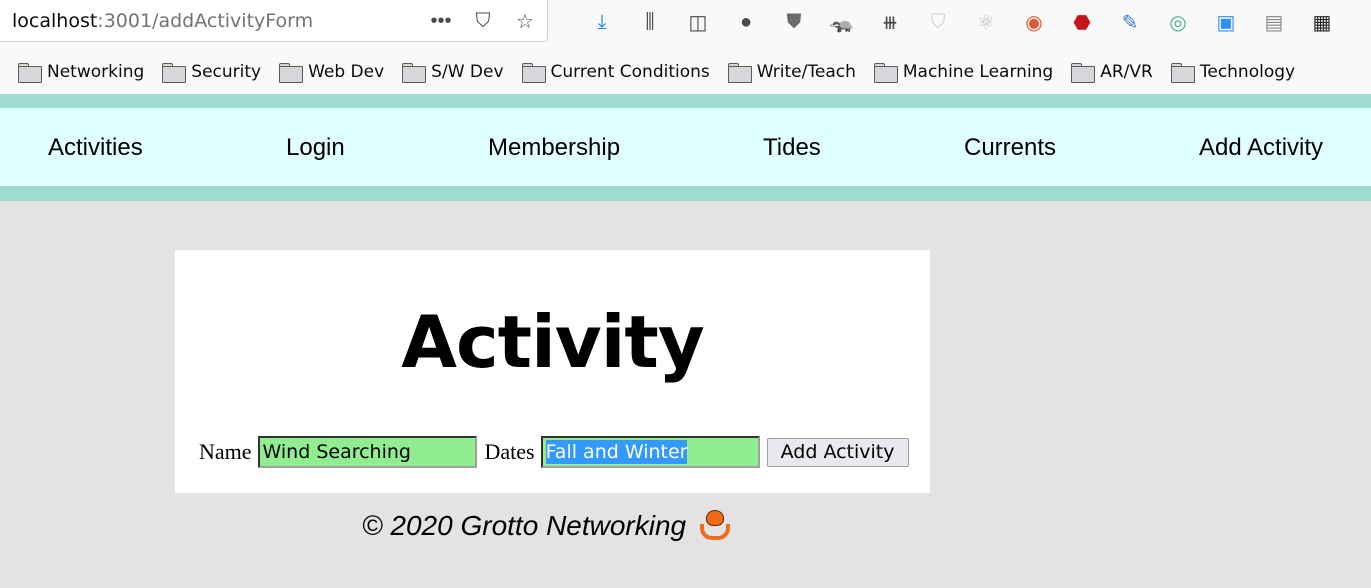 The height and width of the screenshot is (588, 1371). Describe the element at coordinates (792, 148) in the screenshot. I see `nav-tides: Tides` at that location.